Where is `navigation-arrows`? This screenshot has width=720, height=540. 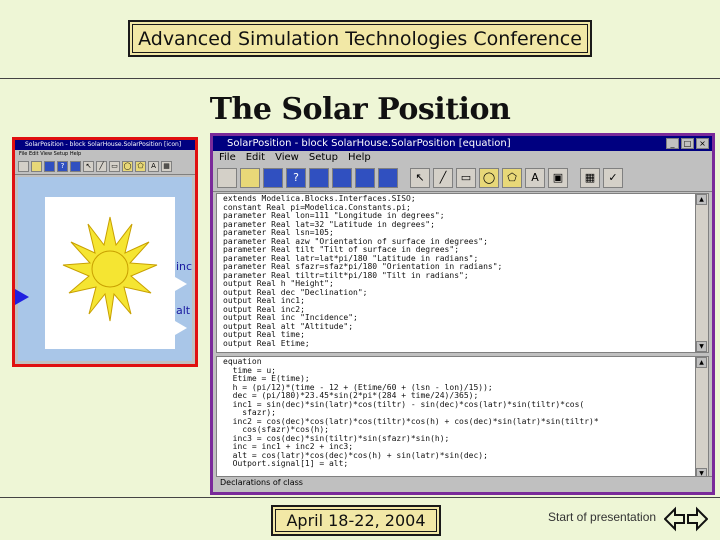
navigation-arrows is located at coordinates (686, 519).